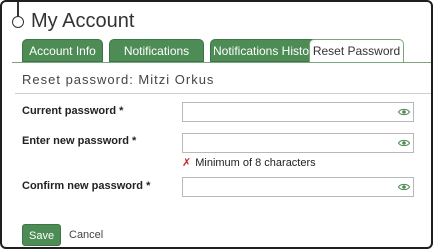 The image size is (433, 249). Describe the element at coordinates (156, 50) in the screenshot. I see `tab-notifications: Notifications` at that location.